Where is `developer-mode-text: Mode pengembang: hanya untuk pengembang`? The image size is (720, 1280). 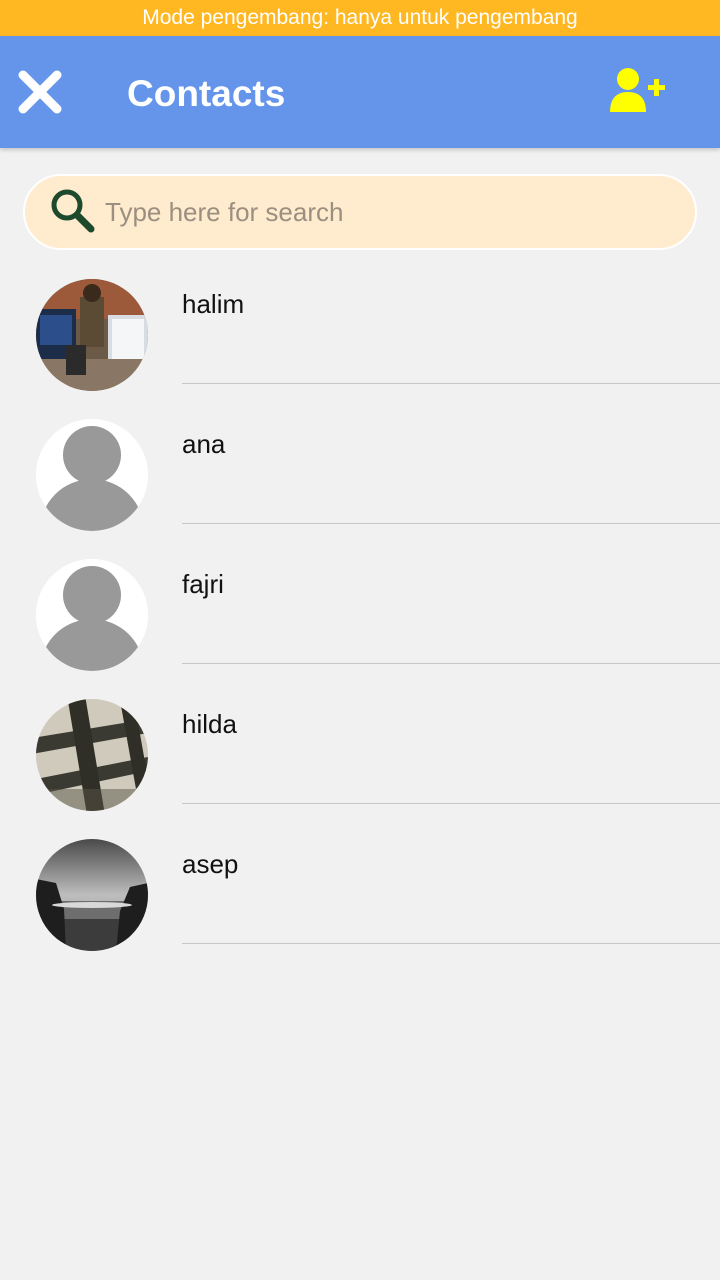 developer-mode-text: Mode pengembang: hanya untuk pengembang is located at coordinates (360, 17).